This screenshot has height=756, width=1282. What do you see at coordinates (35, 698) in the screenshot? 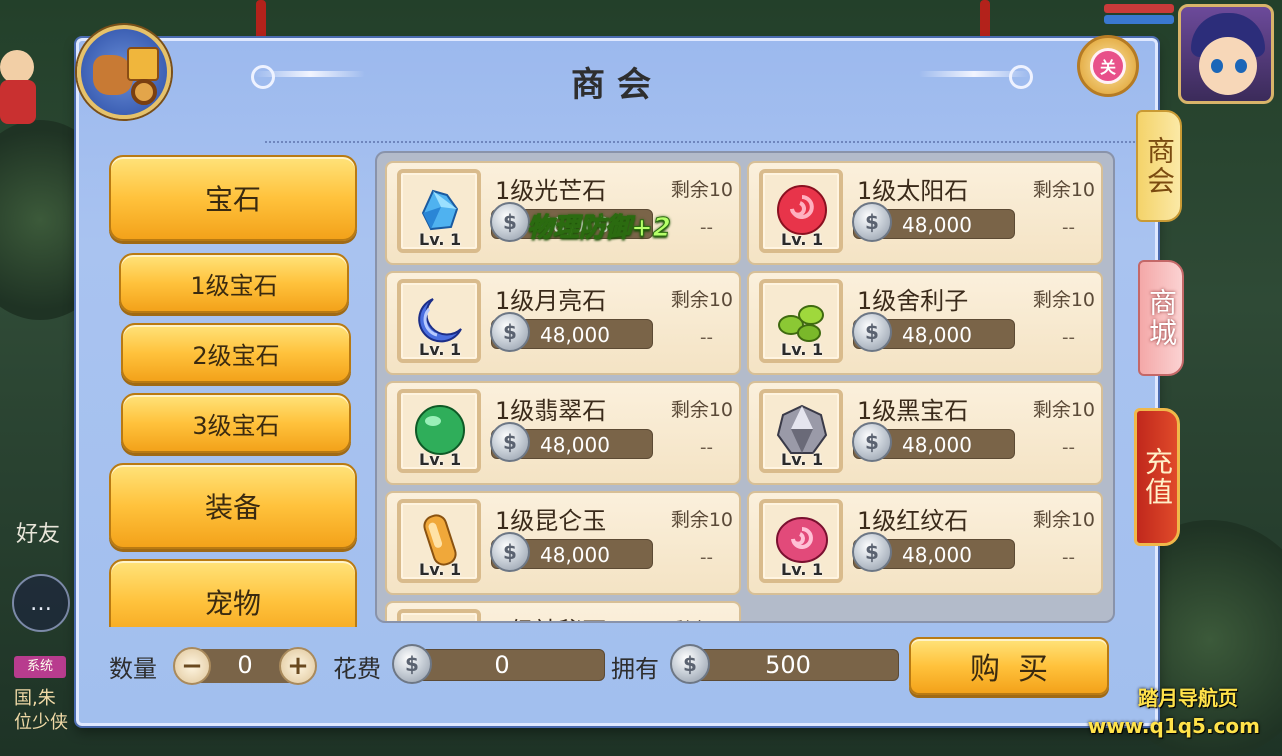
I see `chat-line: 国,朱` at bounding box center [35, 698].